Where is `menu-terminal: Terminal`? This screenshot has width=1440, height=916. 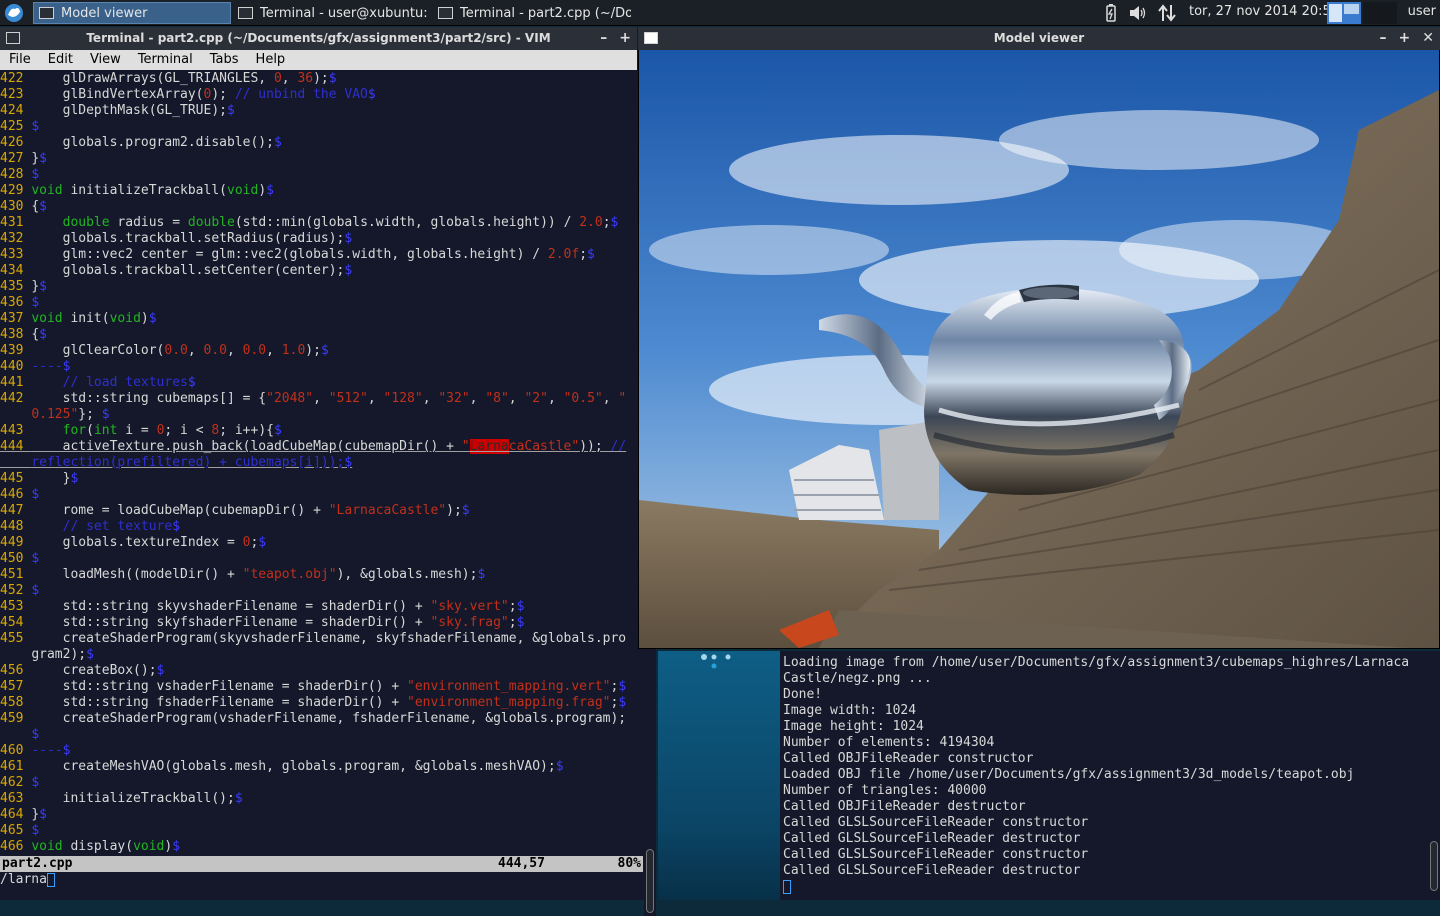
menu-terminal: Terminal is located at coordinates (165, 60).